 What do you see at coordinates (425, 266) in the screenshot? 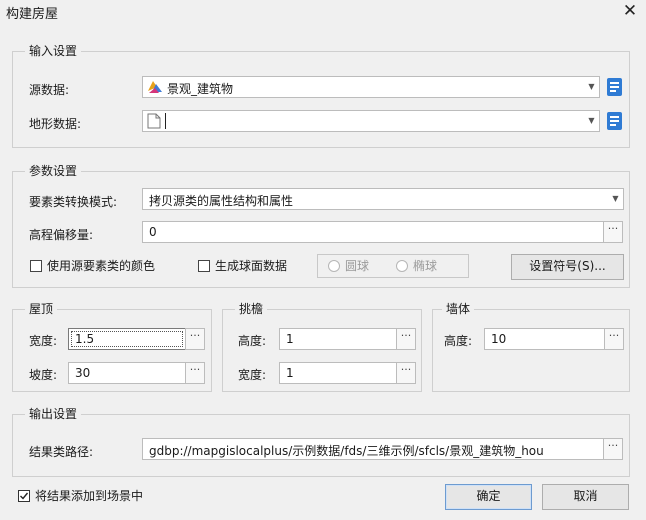
I see `ellipsoid-label: 椭球` at bounding box center [425, 266].